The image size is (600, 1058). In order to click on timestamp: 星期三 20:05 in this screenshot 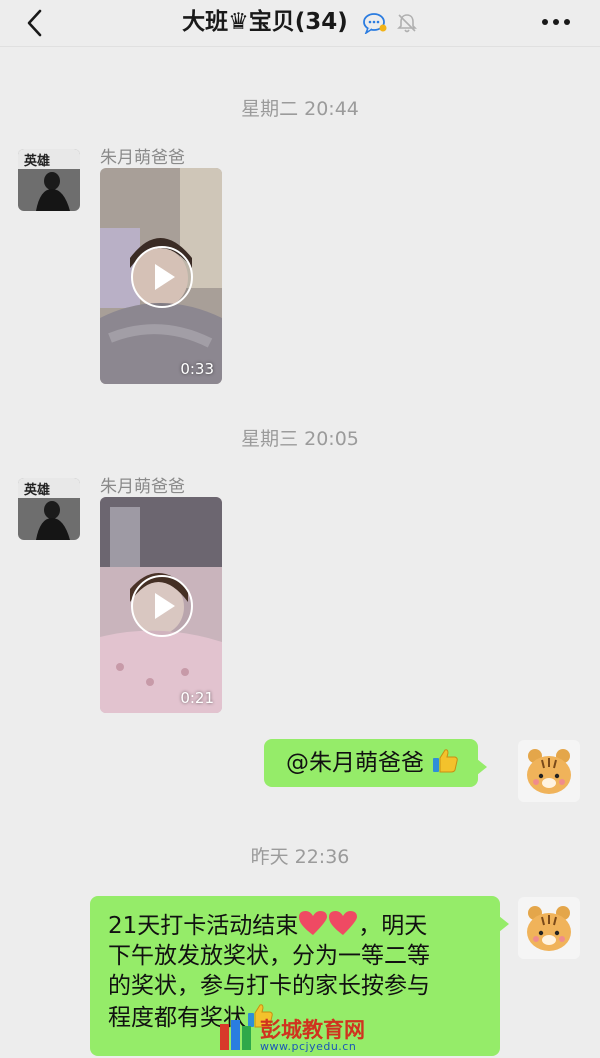, I will do `click(300, 439)`.